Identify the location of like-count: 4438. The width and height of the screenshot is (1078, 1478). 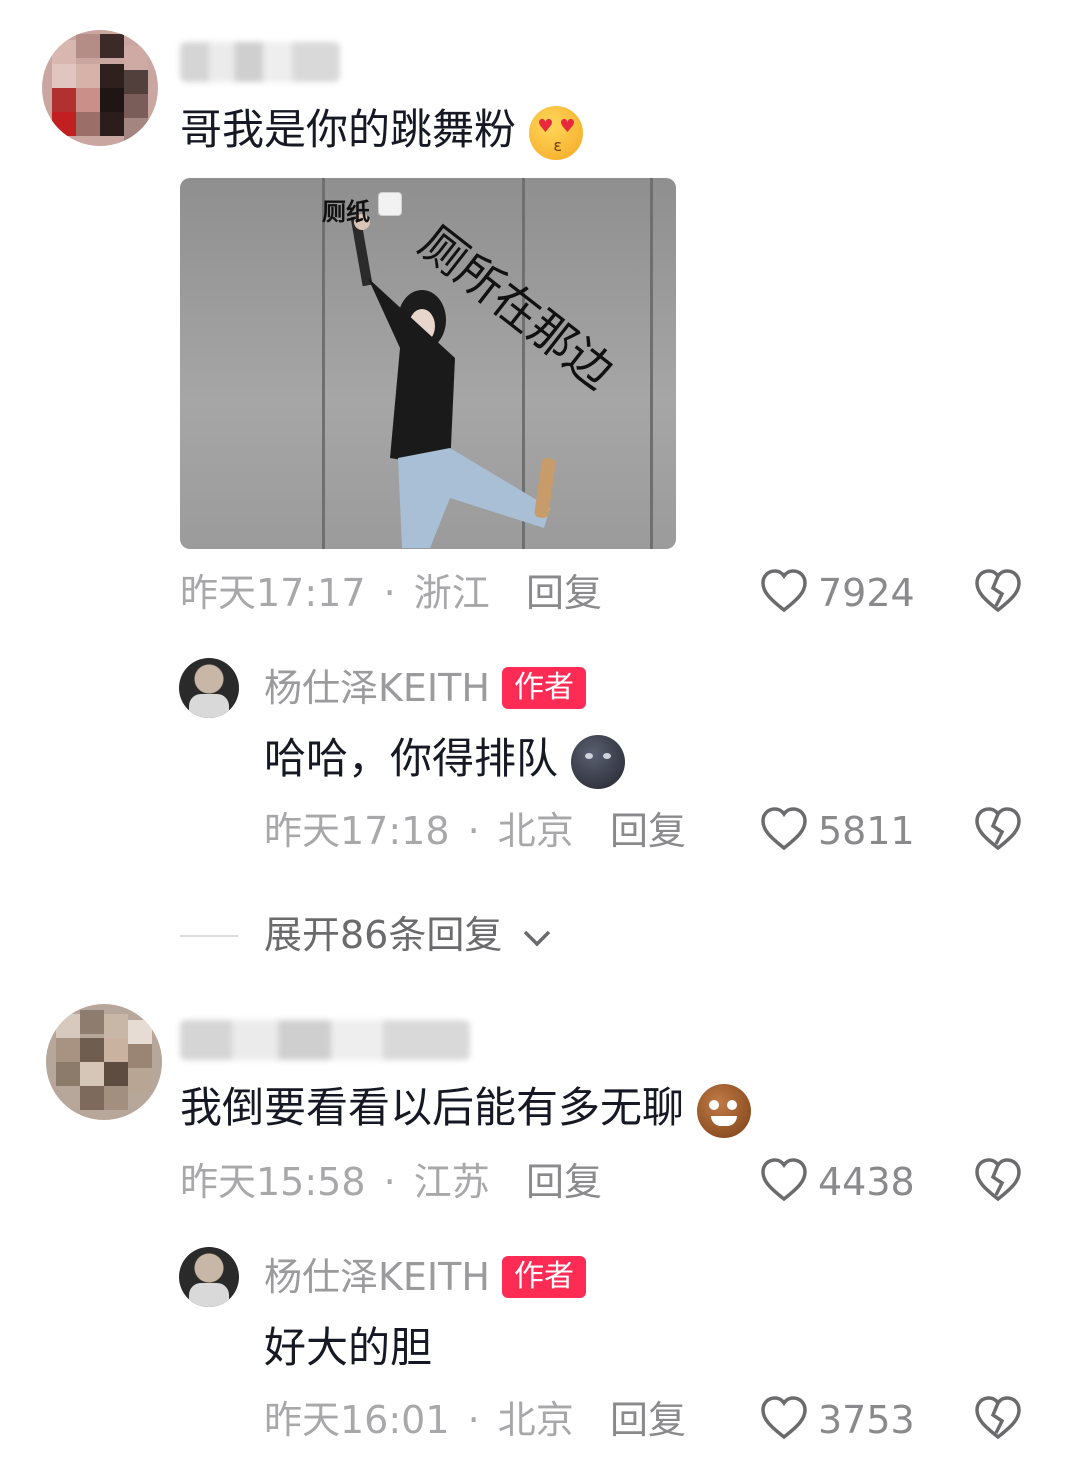
(866, 1182).